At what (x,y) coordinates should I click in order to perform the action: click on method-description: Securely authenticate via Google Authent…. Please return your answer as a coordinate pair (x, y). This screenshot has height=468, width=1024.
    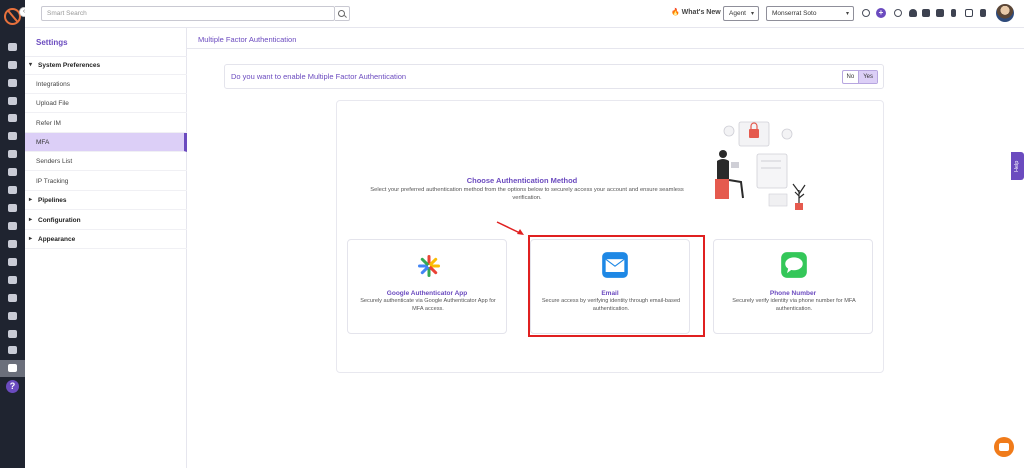
    Looking at the image, I should click on (428, 305).